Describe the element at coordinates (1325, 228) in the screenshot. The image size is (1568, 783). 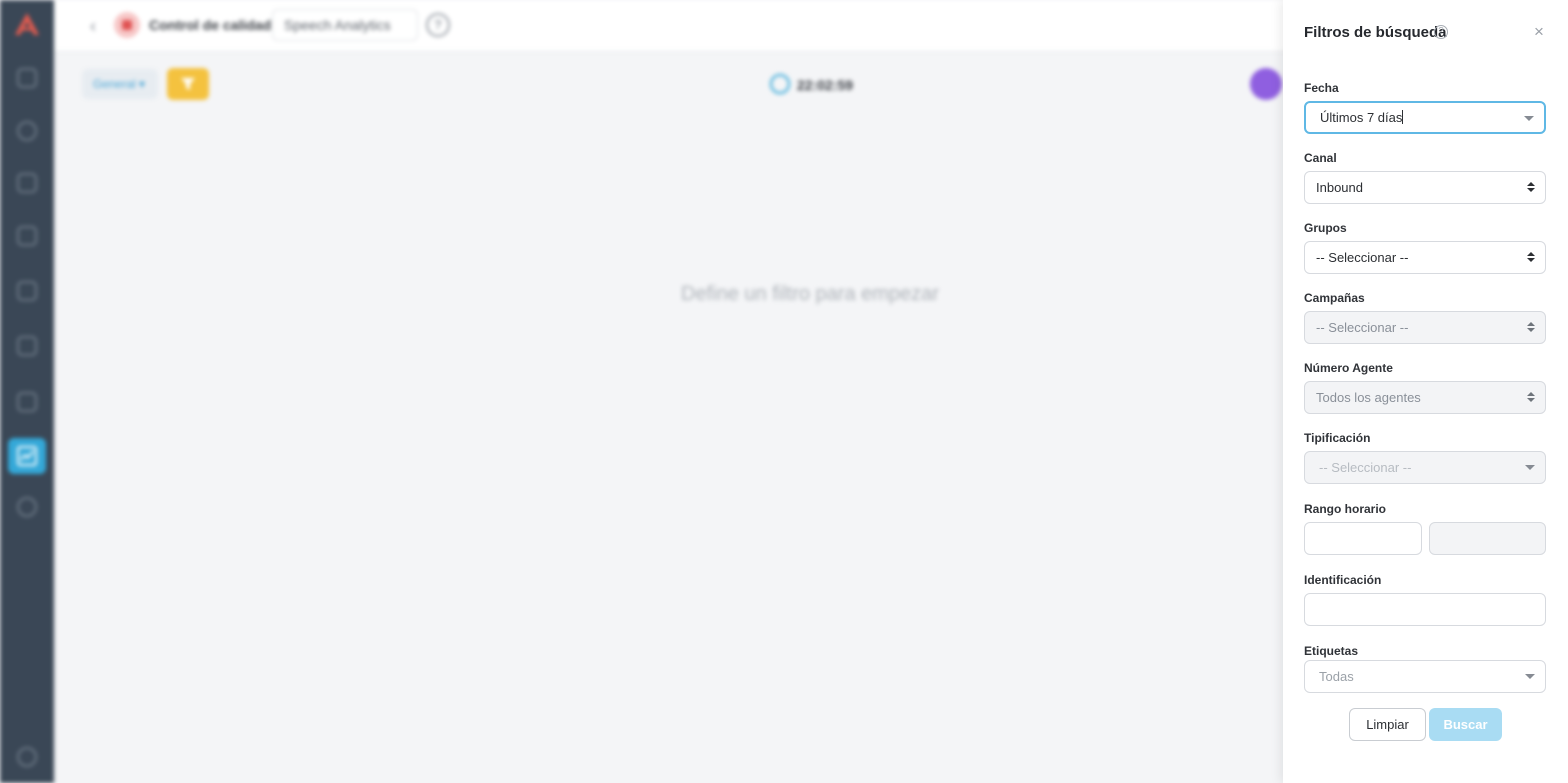
I see `grupos-label: Grupos` at that location.